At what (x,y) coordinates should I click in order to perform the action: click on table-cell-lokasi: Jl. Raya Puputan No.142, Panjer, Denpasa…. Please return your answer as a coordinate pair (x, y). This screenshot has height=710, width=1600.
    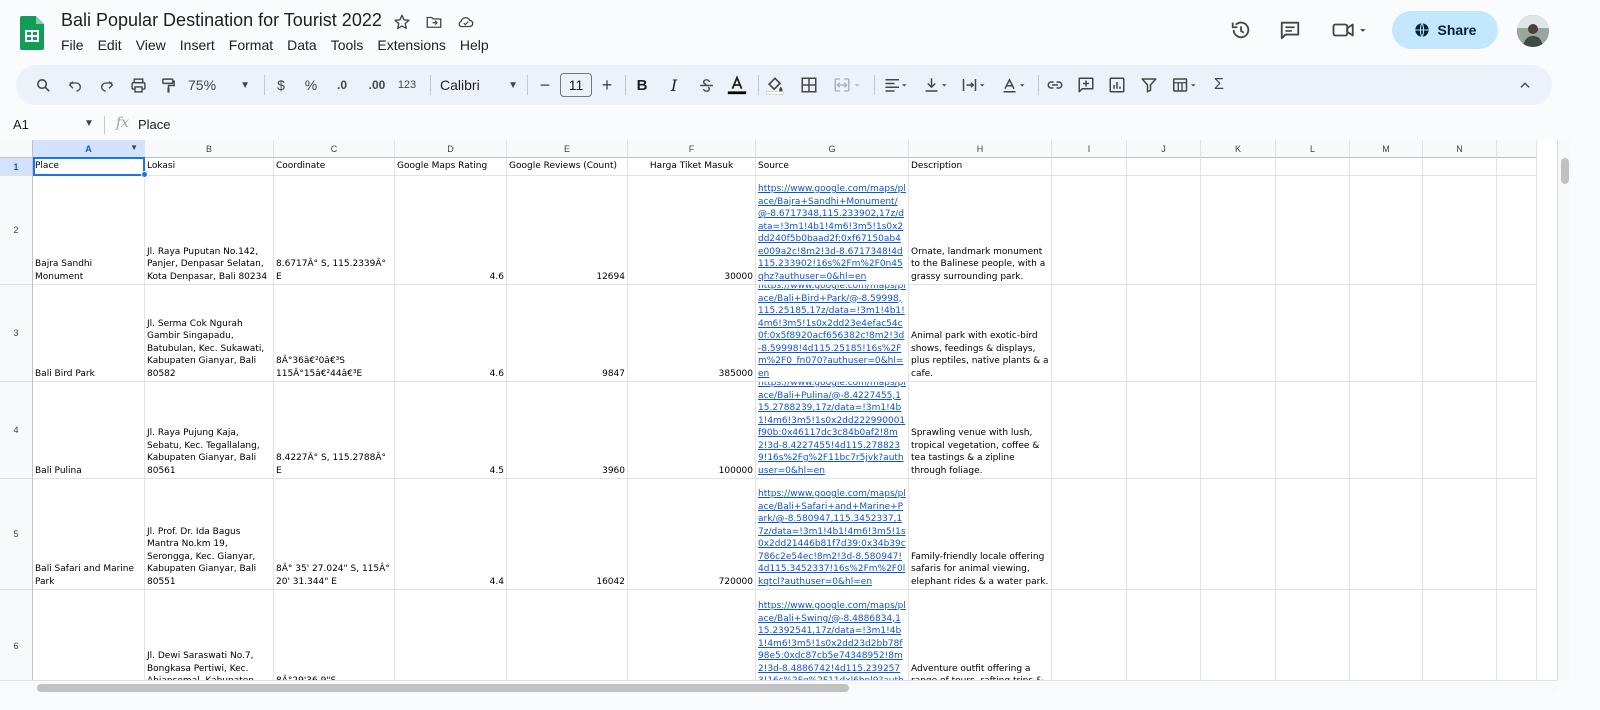
    Looking at the image, I should click on (209, 230).